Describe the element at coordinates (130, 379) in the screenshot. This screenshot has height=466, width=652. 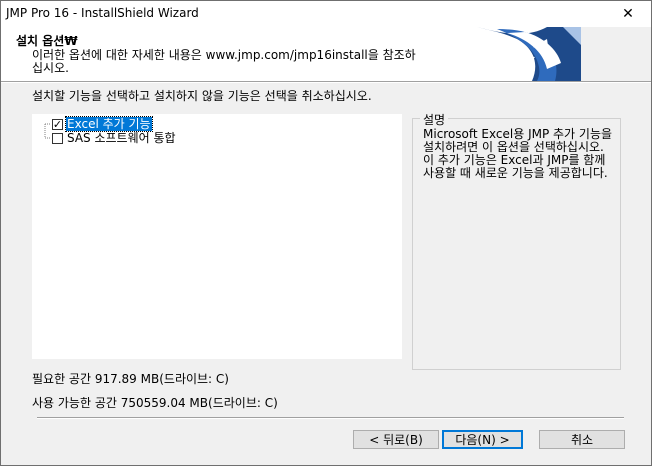
I see `space-required-text: 필요한 공간 917.89 MB(드라이브: C)` at that location.